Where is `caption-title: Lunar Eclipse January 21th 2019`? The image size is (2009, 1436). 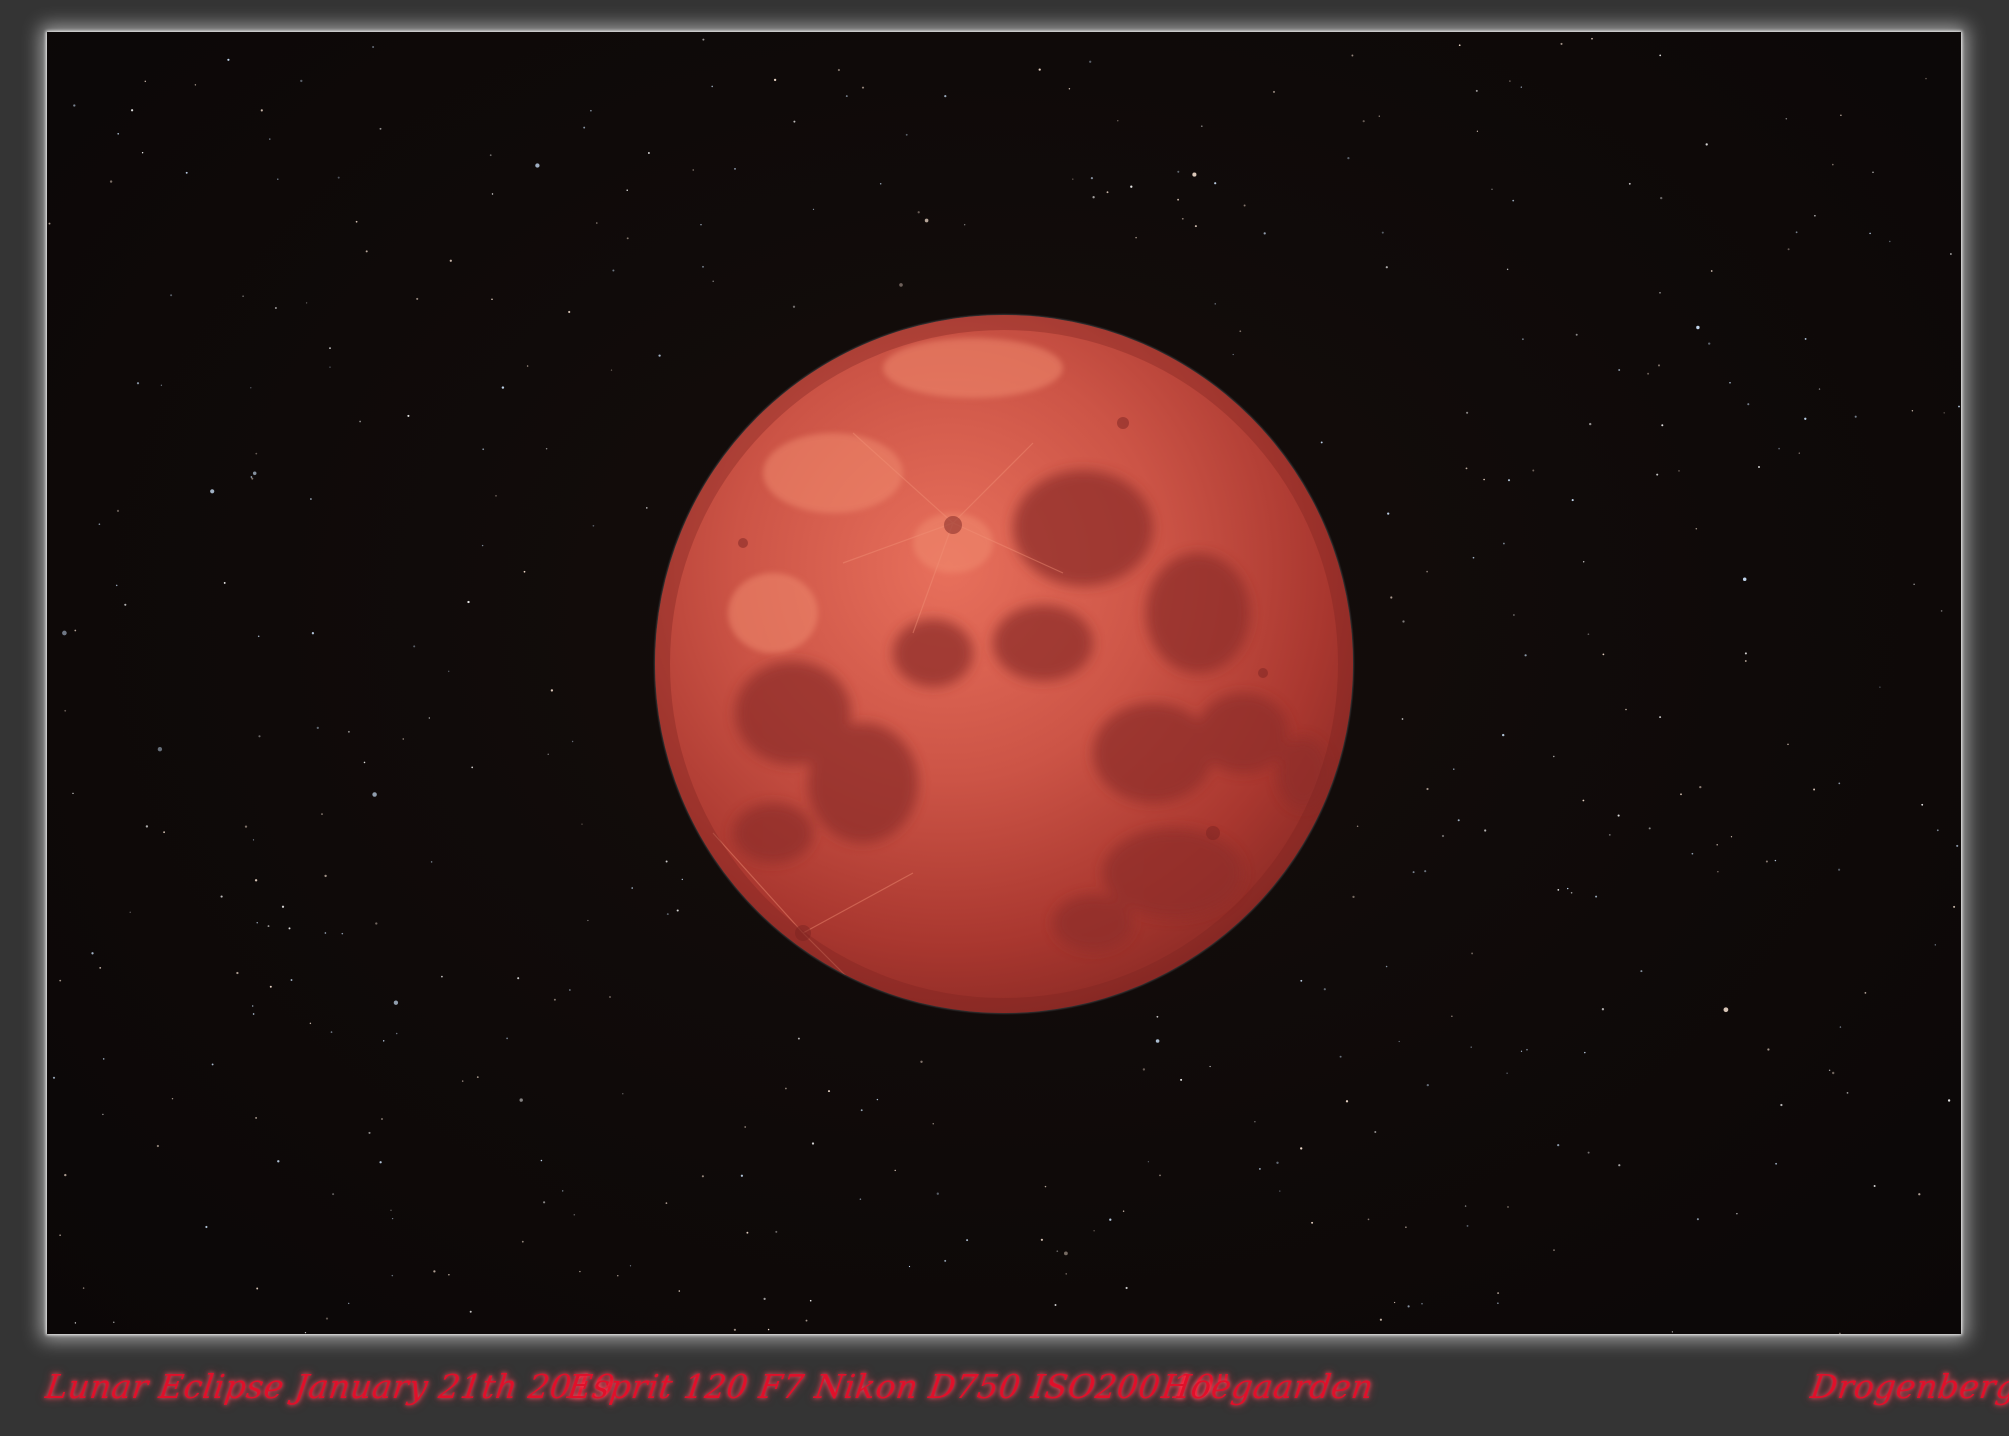 caption-title: Lunar Eclipse January 21th 2019 is located at coordinates (330, 1386).